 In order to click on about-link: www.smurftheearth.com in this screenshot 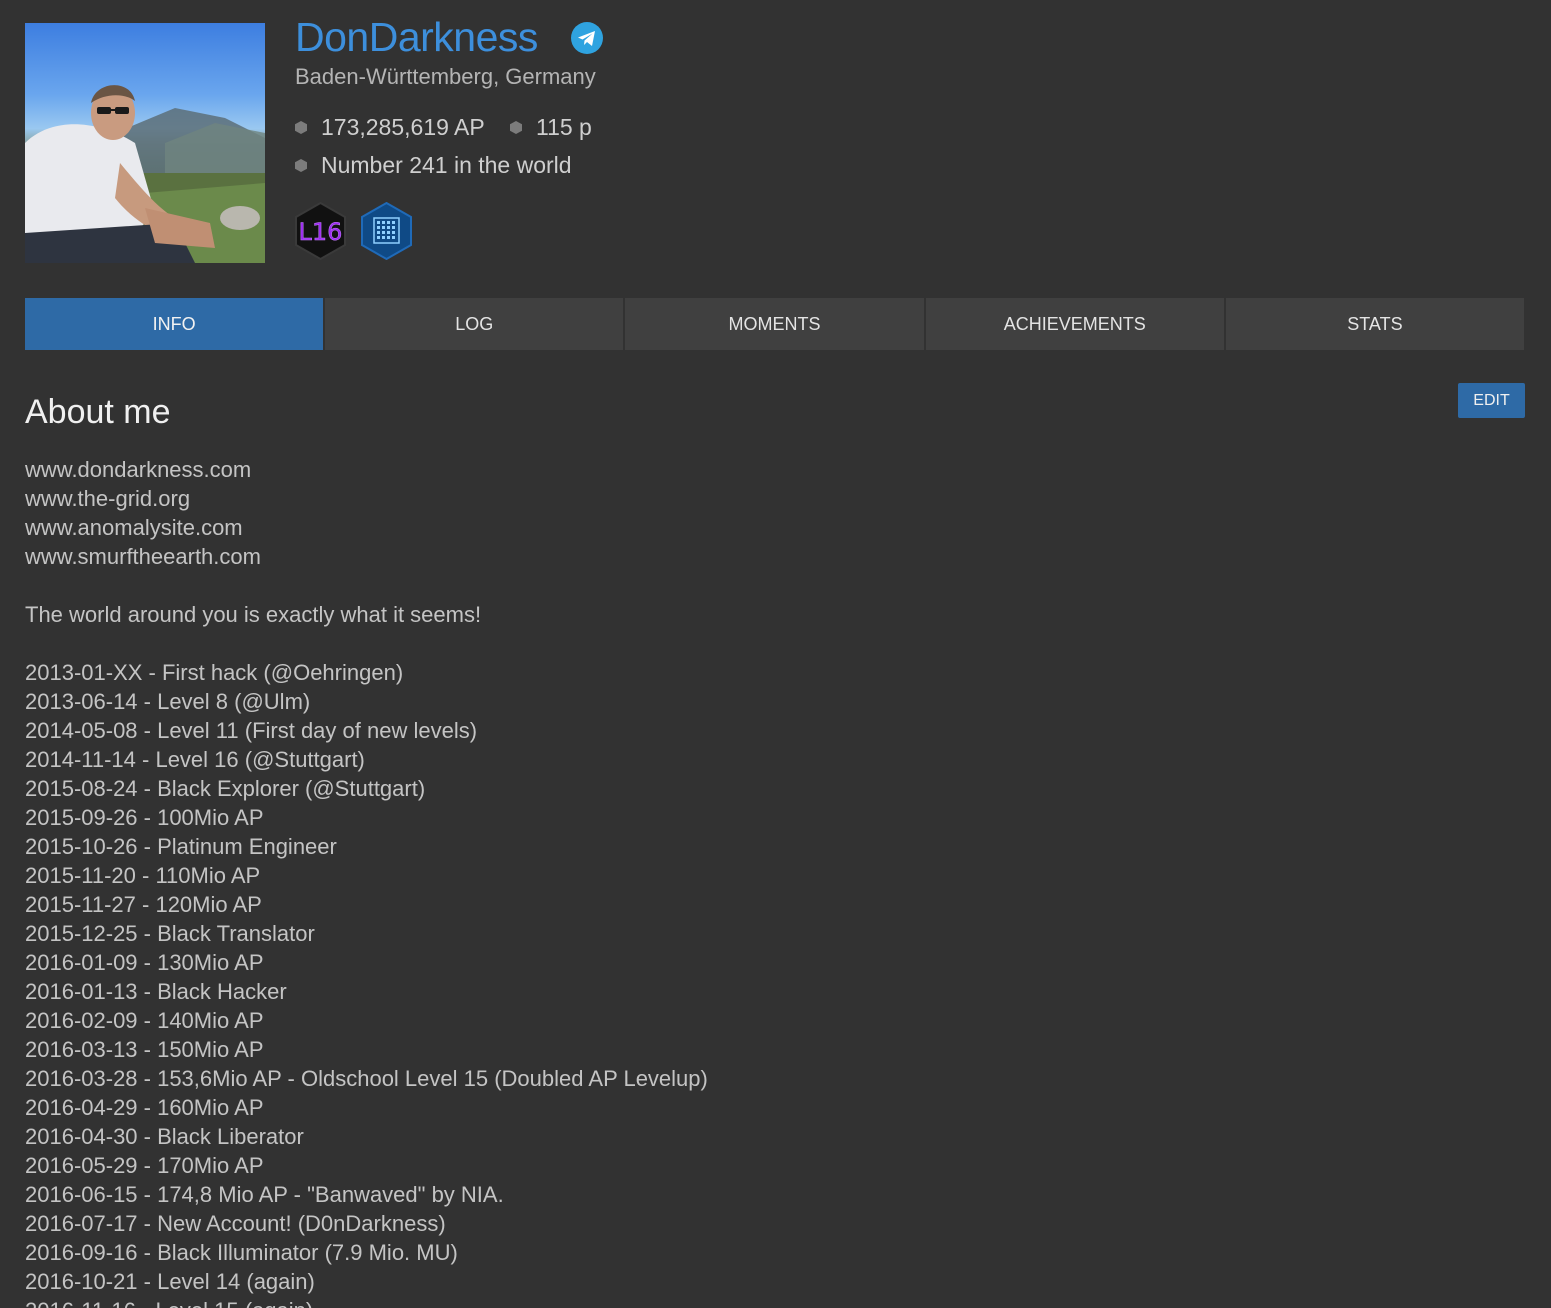, I will do `click(143, 556)`.